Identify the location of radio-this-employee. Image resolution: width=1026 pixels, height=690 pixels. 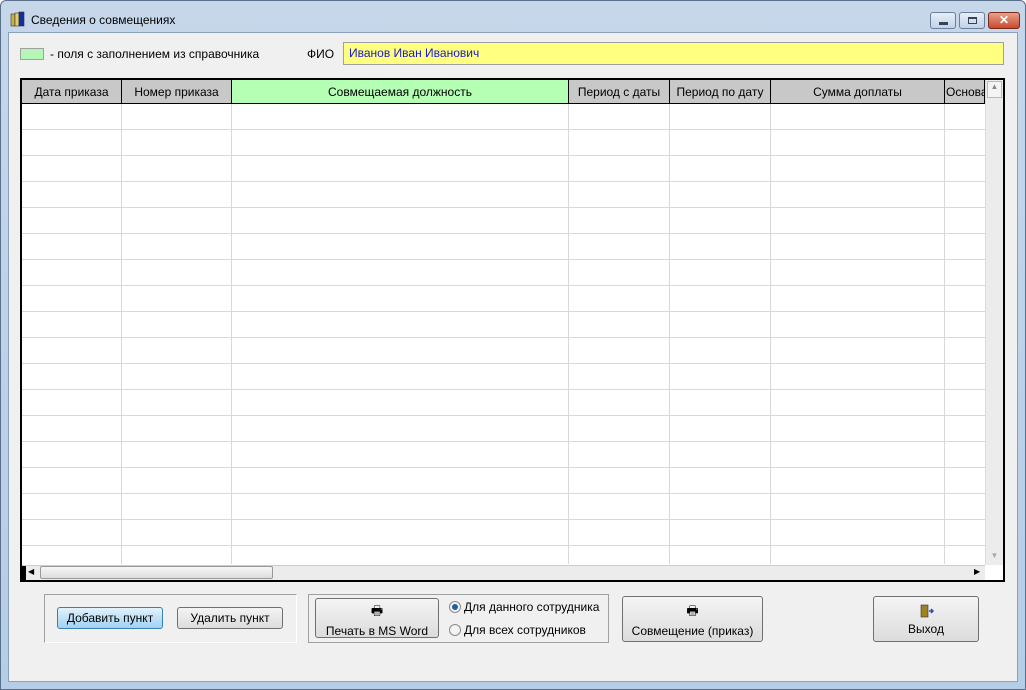
(455, 607).